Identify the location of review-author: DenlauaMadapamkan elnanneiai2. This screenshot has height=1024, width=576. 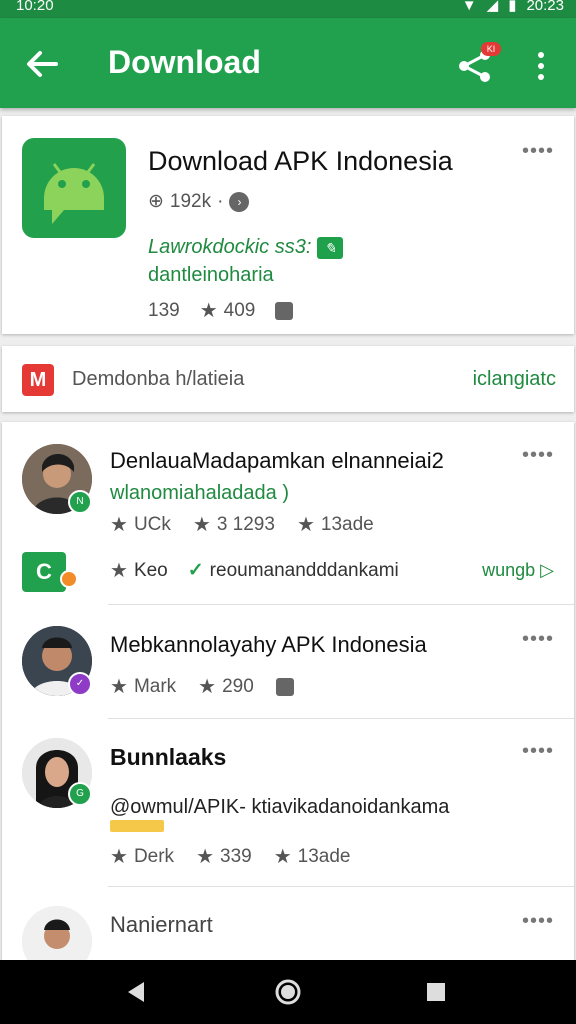
(277, 461).